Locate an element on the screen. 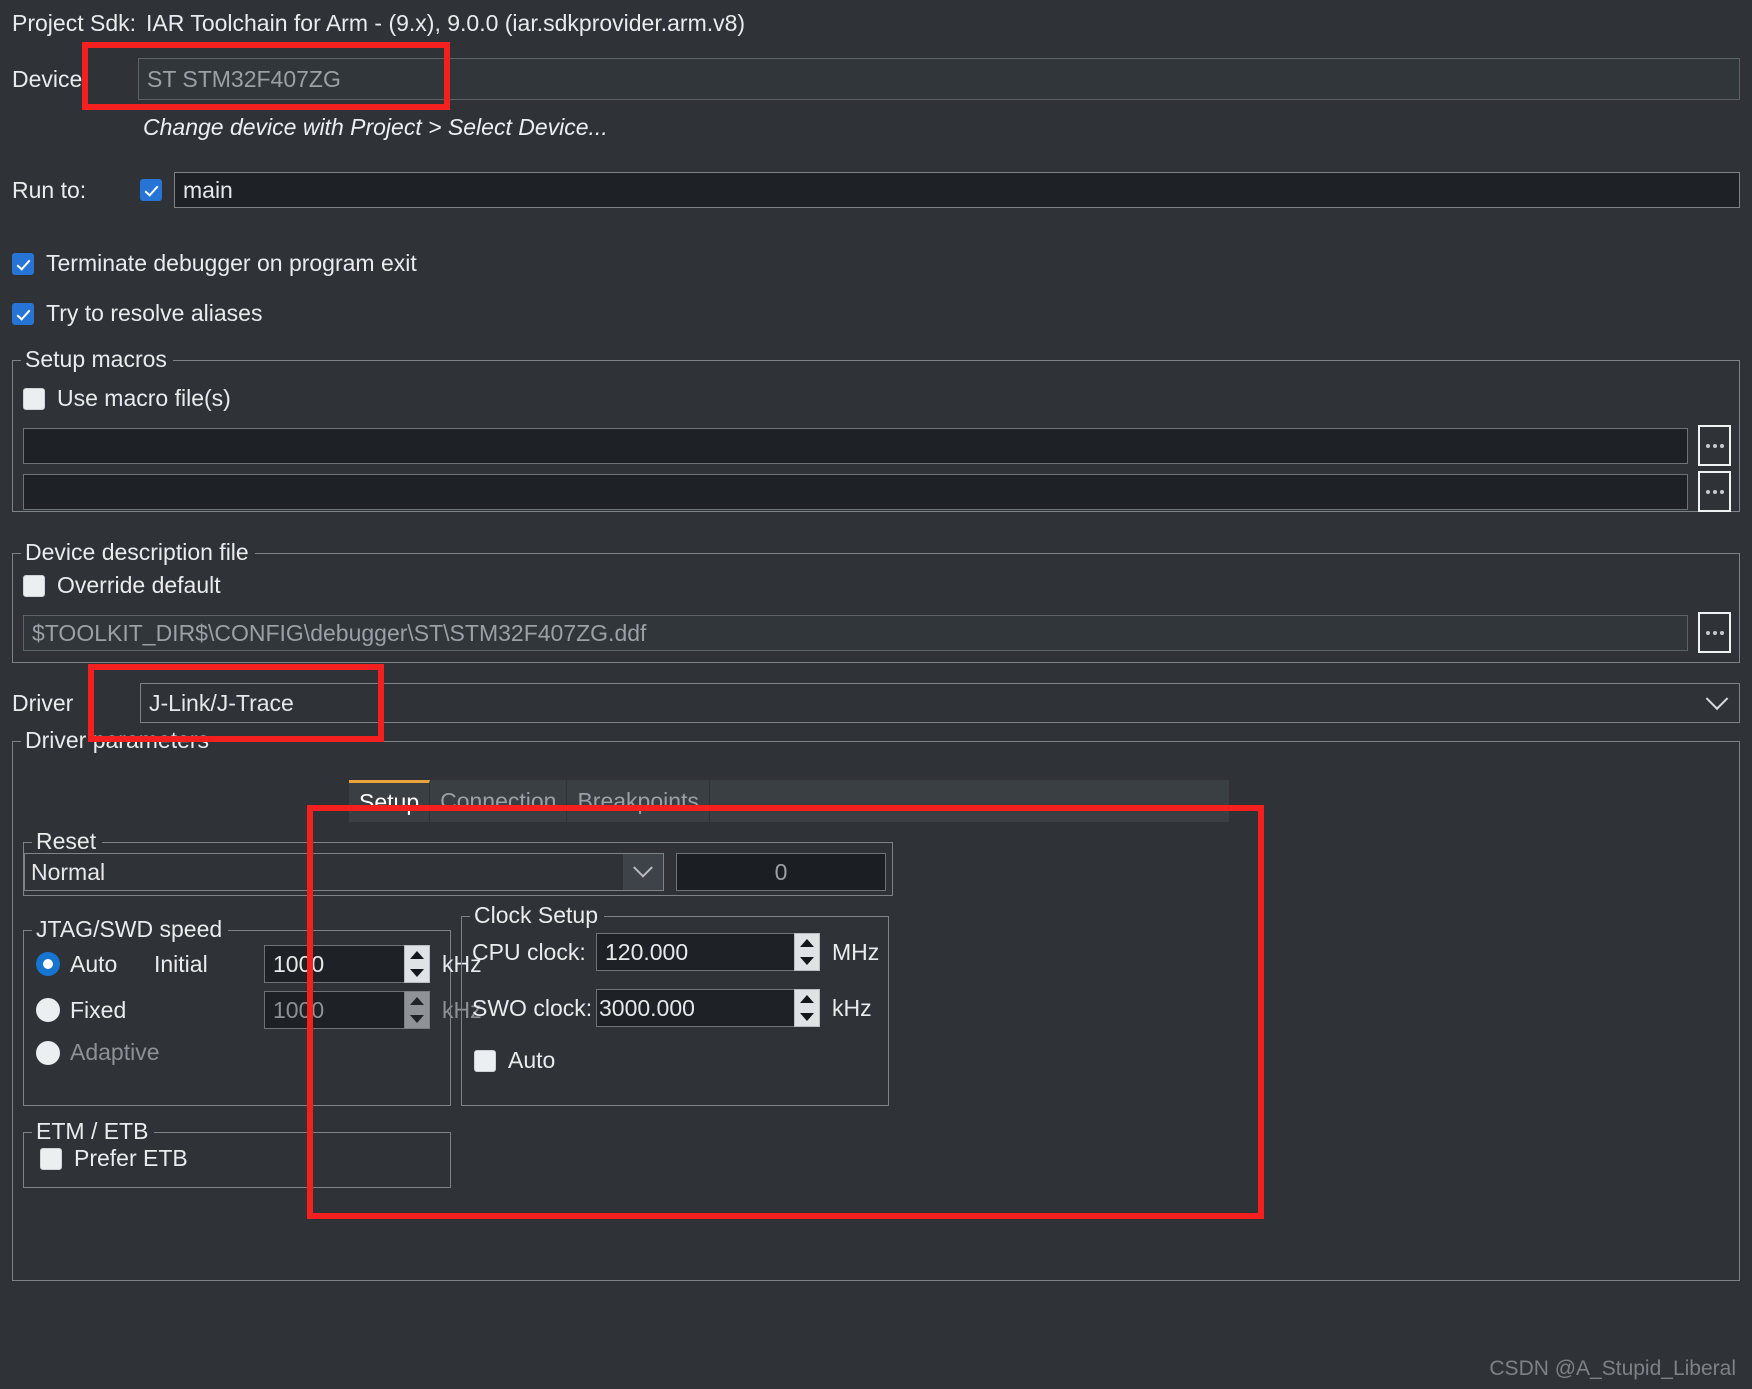 The width and height of the screenshot is (1752, 1389). speed-fixed-label: Fixed is located at coordinates (98, 1009).